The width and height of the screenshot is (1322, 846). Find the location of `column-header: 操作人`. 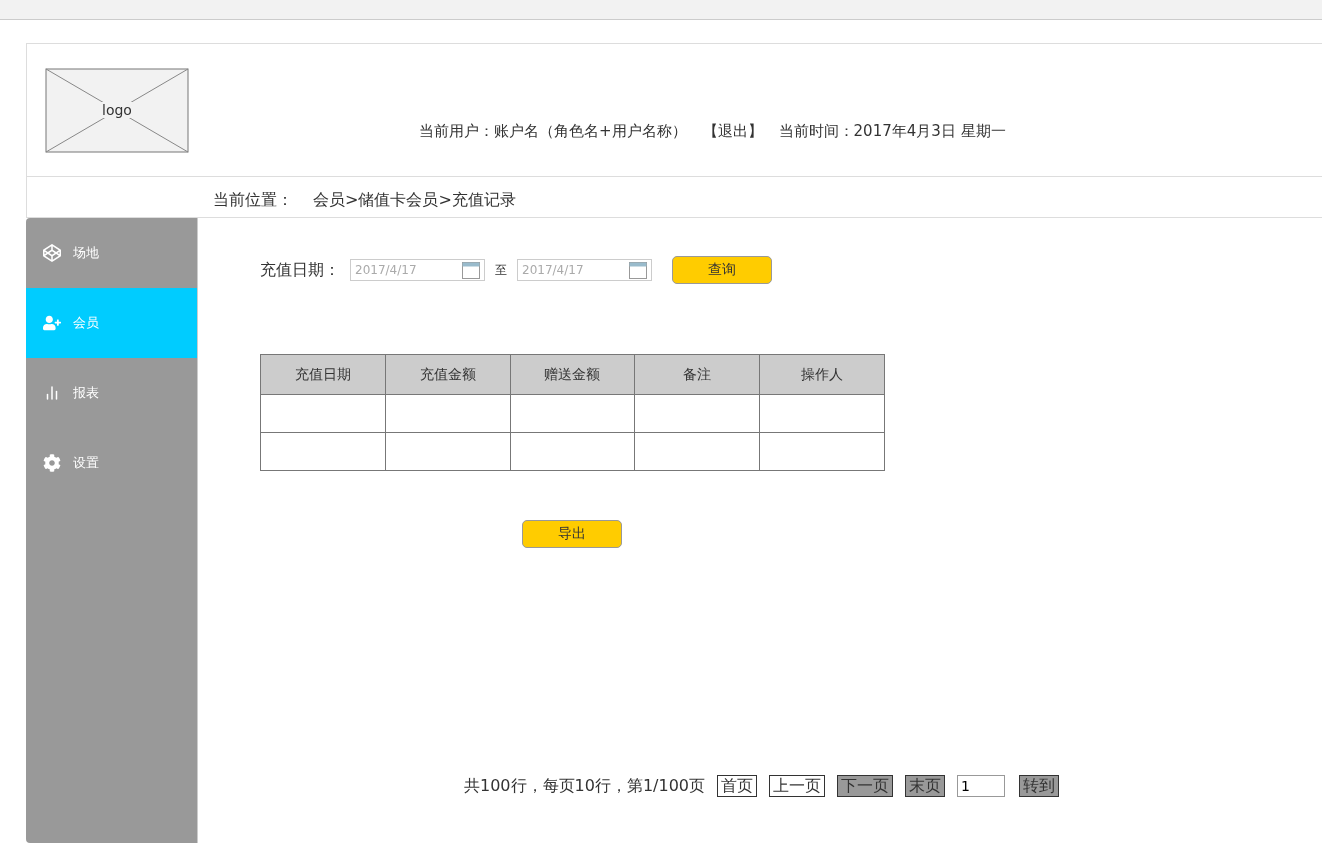

column-header: 操作人 is located at coordinates (822, 374).